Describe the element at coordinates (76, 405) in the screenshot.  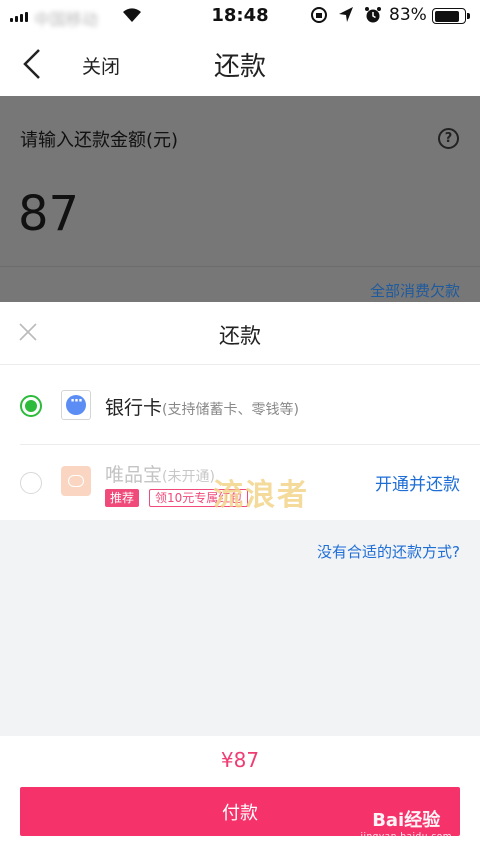
I see `bank-card-icon` at that location.